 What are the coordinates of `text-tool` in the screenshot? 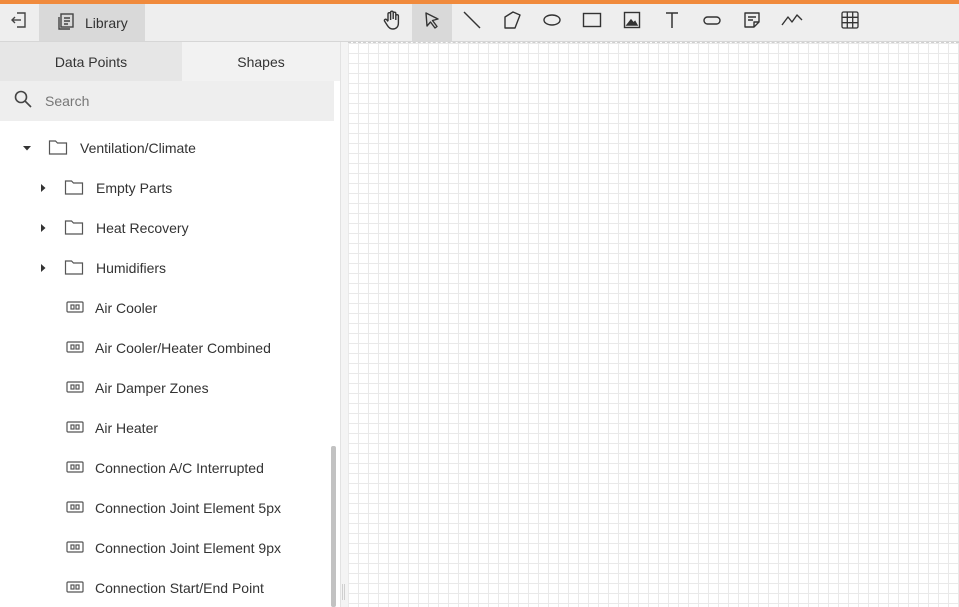 It's located at (672, 22).